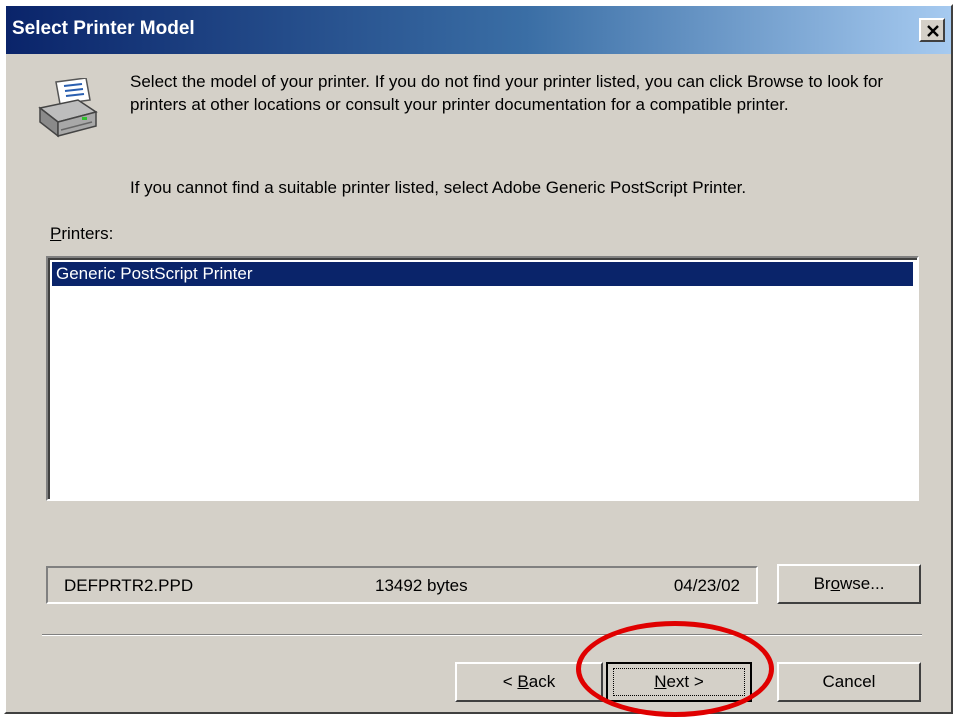 This screenshot has height=717, width=953. Describe the element at coordinates (478, 30) in the screenshot. I see `title-bar: Select Printer Model` at that location.